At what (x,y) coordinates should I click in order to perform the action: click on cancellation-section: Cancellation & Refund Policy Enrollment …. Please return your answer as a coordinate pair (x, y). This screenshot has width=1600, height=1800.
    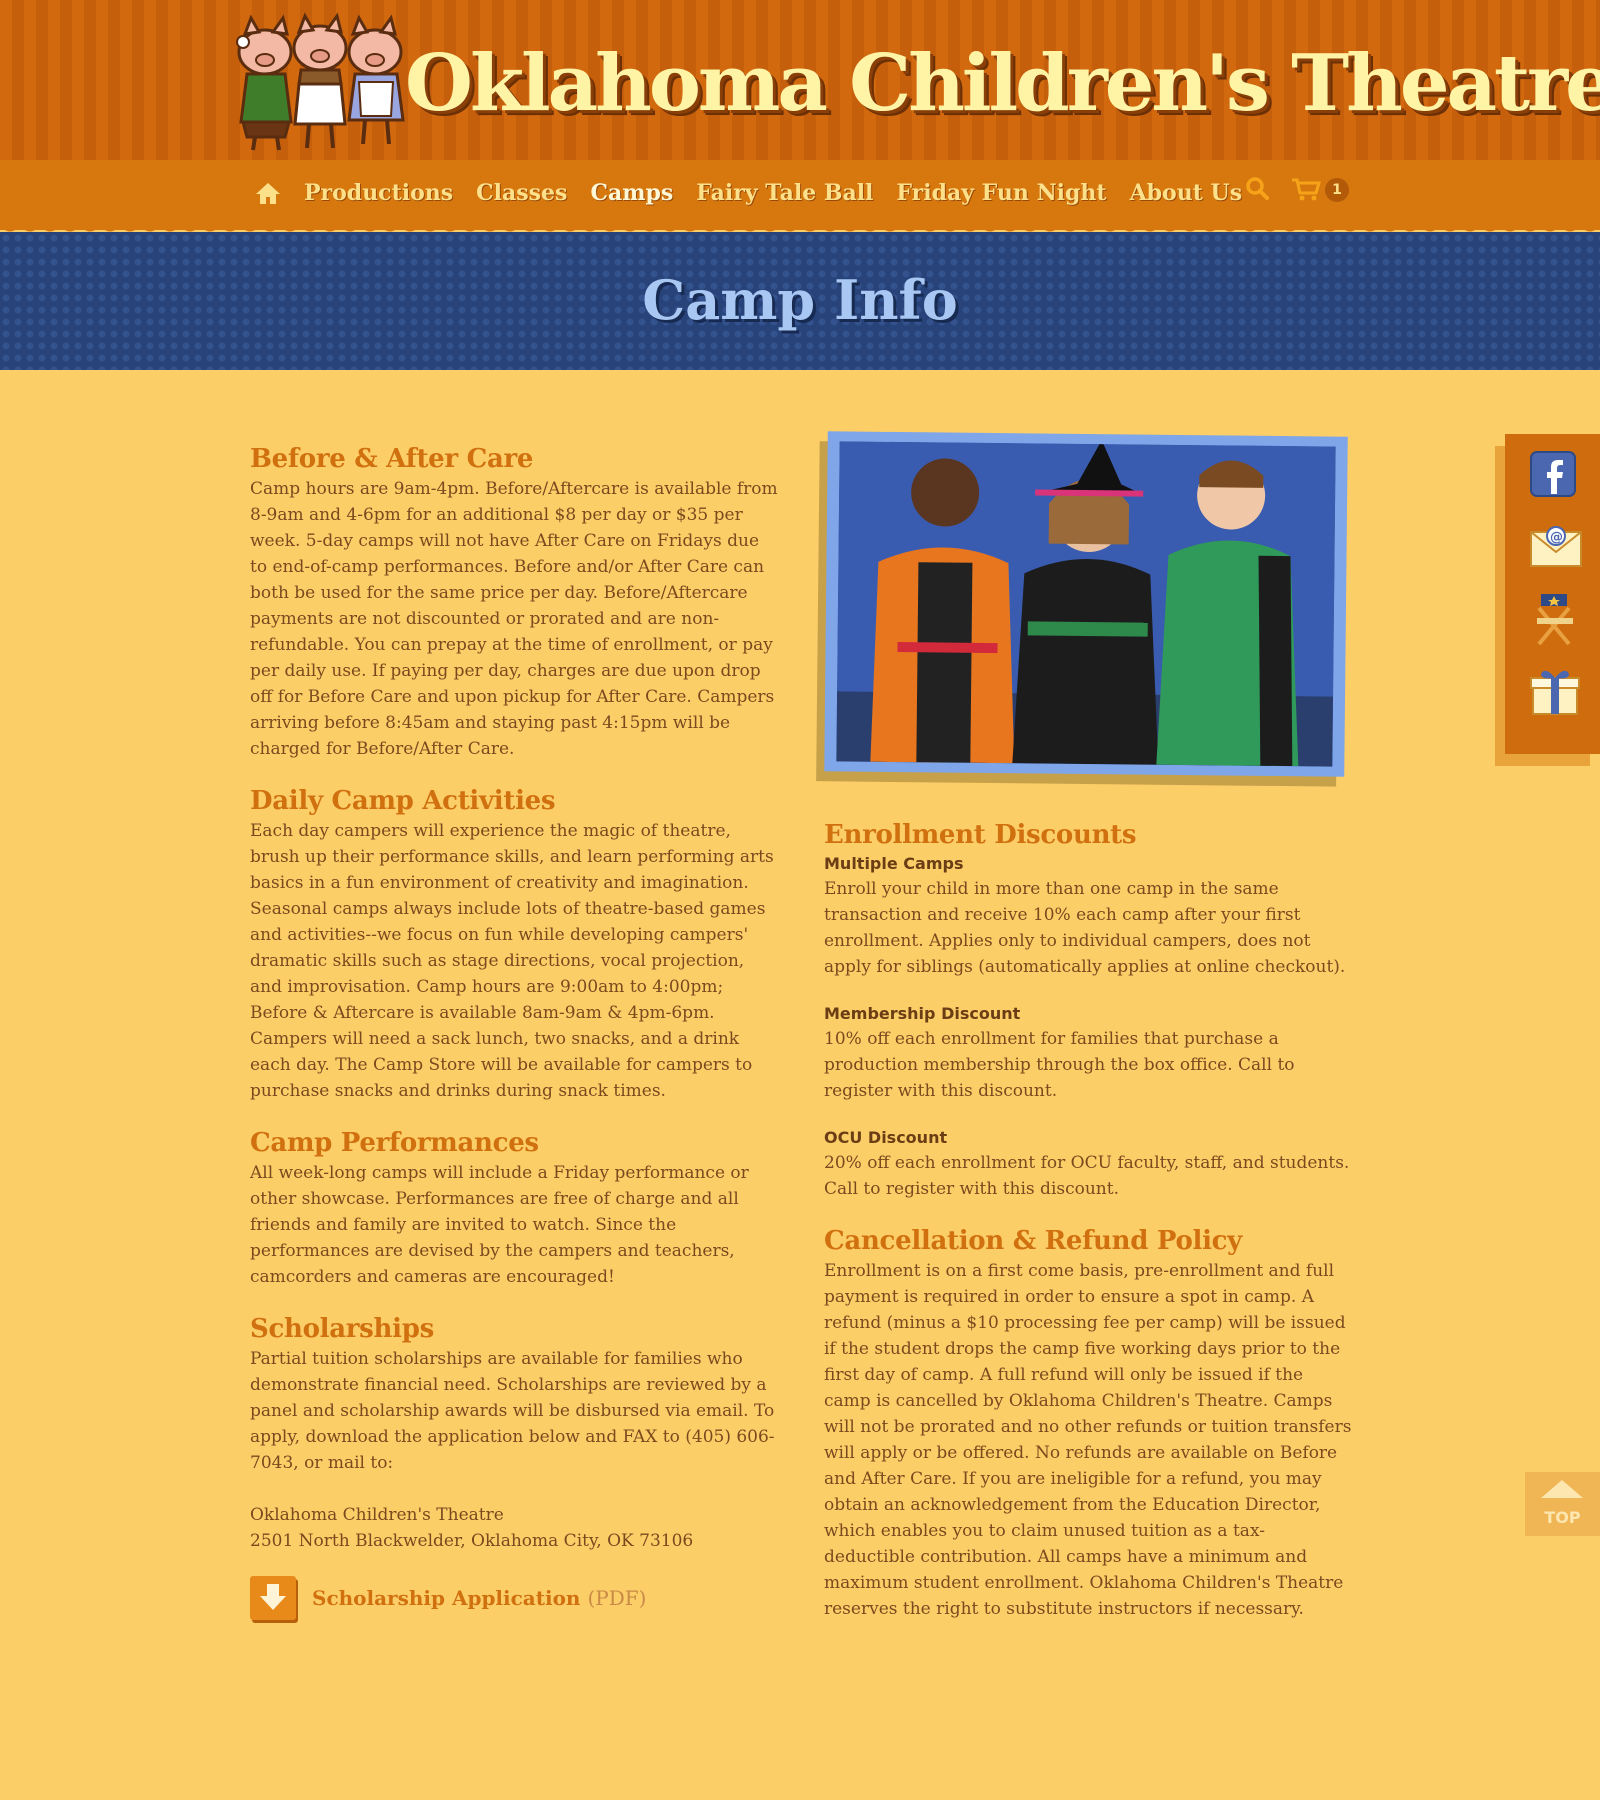
    Looking at the image, I should click on (1089, 1423).